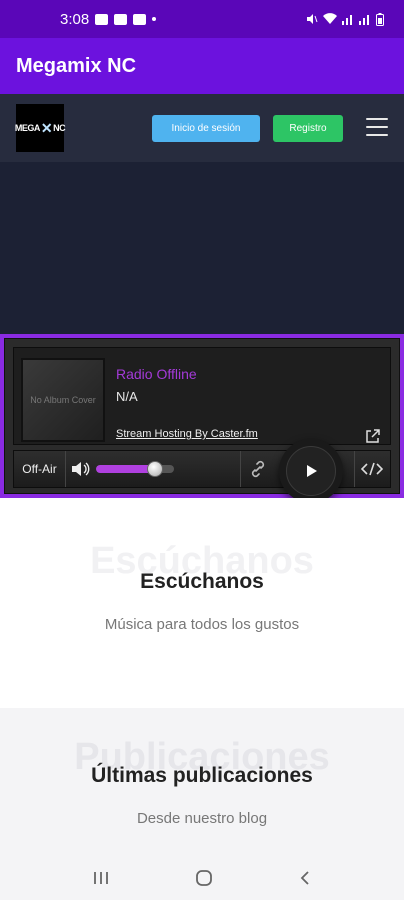  Describe the element at coordinates (258, 469) in the screenshot. I see `link-icon` at that location.